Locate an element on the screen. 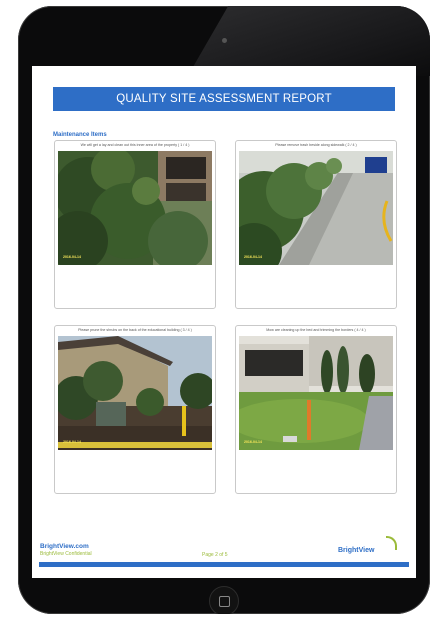 This screenshot has width=440, height=620. home-button-icon is located at coordinates (224, 600).